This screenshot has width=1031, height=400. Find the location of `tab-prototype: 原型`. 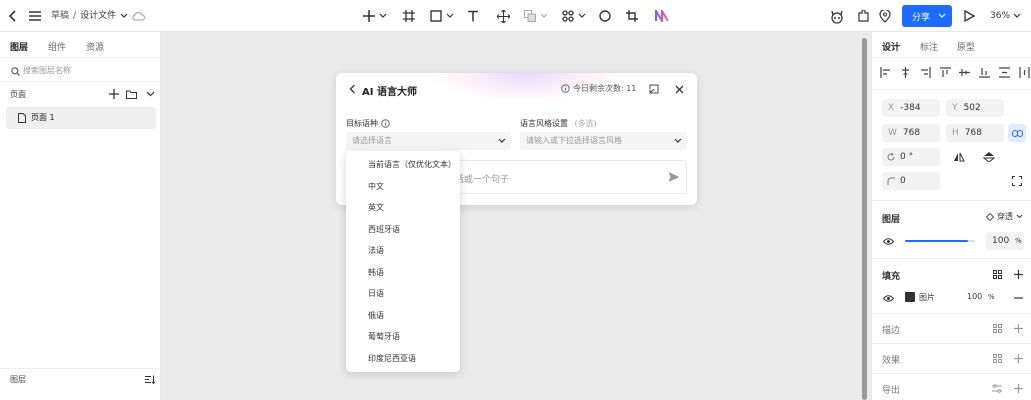

tab-prototype: 原型 is located at coordinates (966, 46).